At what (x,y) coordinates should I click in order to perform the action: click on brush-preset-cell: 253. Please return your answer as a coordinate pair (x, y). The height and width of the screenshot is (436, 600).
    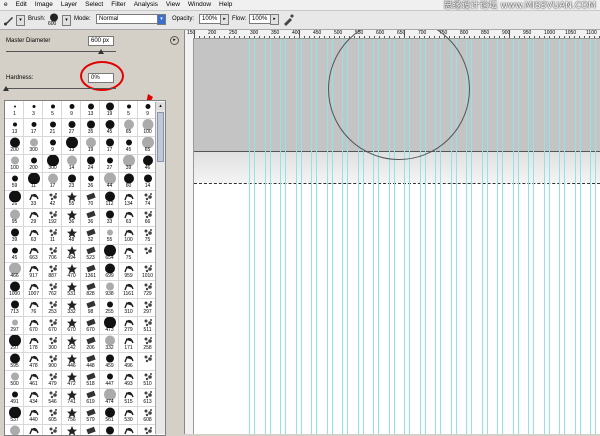
    Looking at the image, I should click on (52, 308).